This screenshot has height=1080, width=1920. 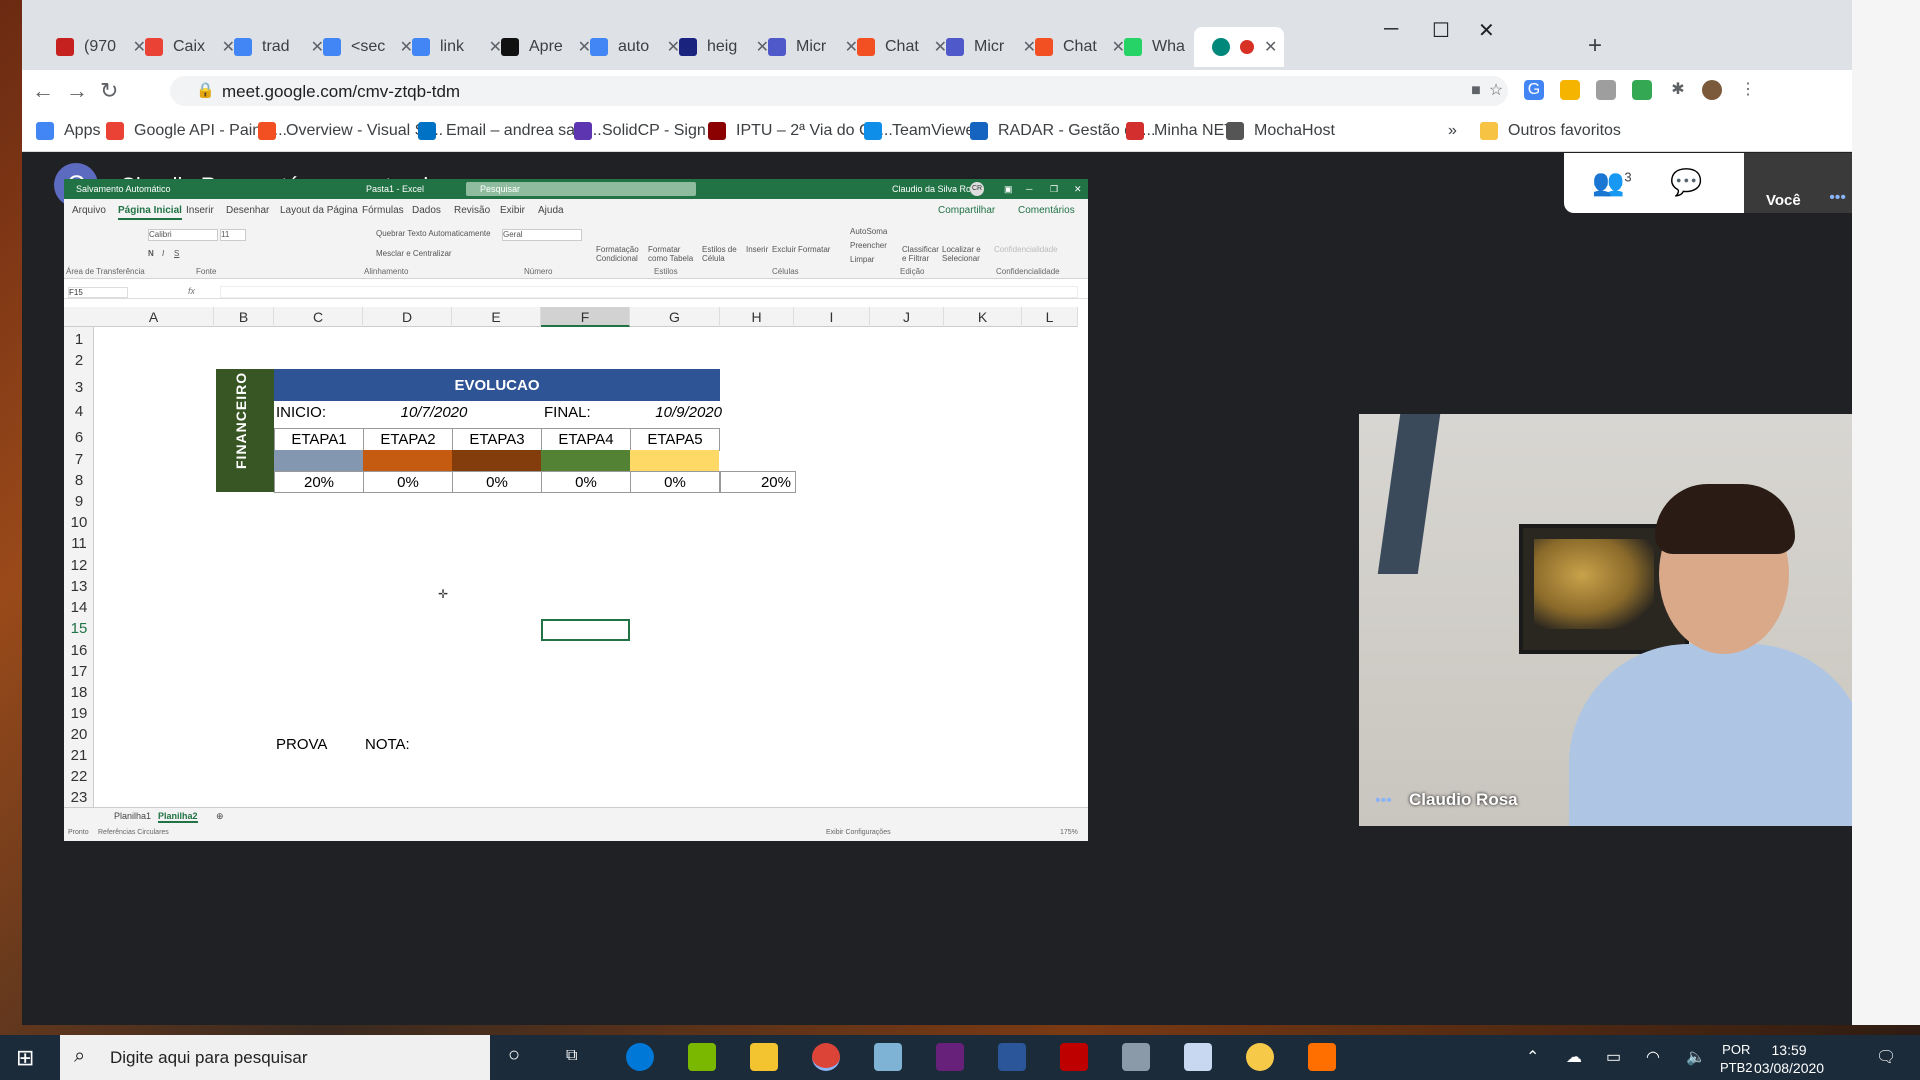 I want to click on row-header: 22, so click(x=79, y=776).